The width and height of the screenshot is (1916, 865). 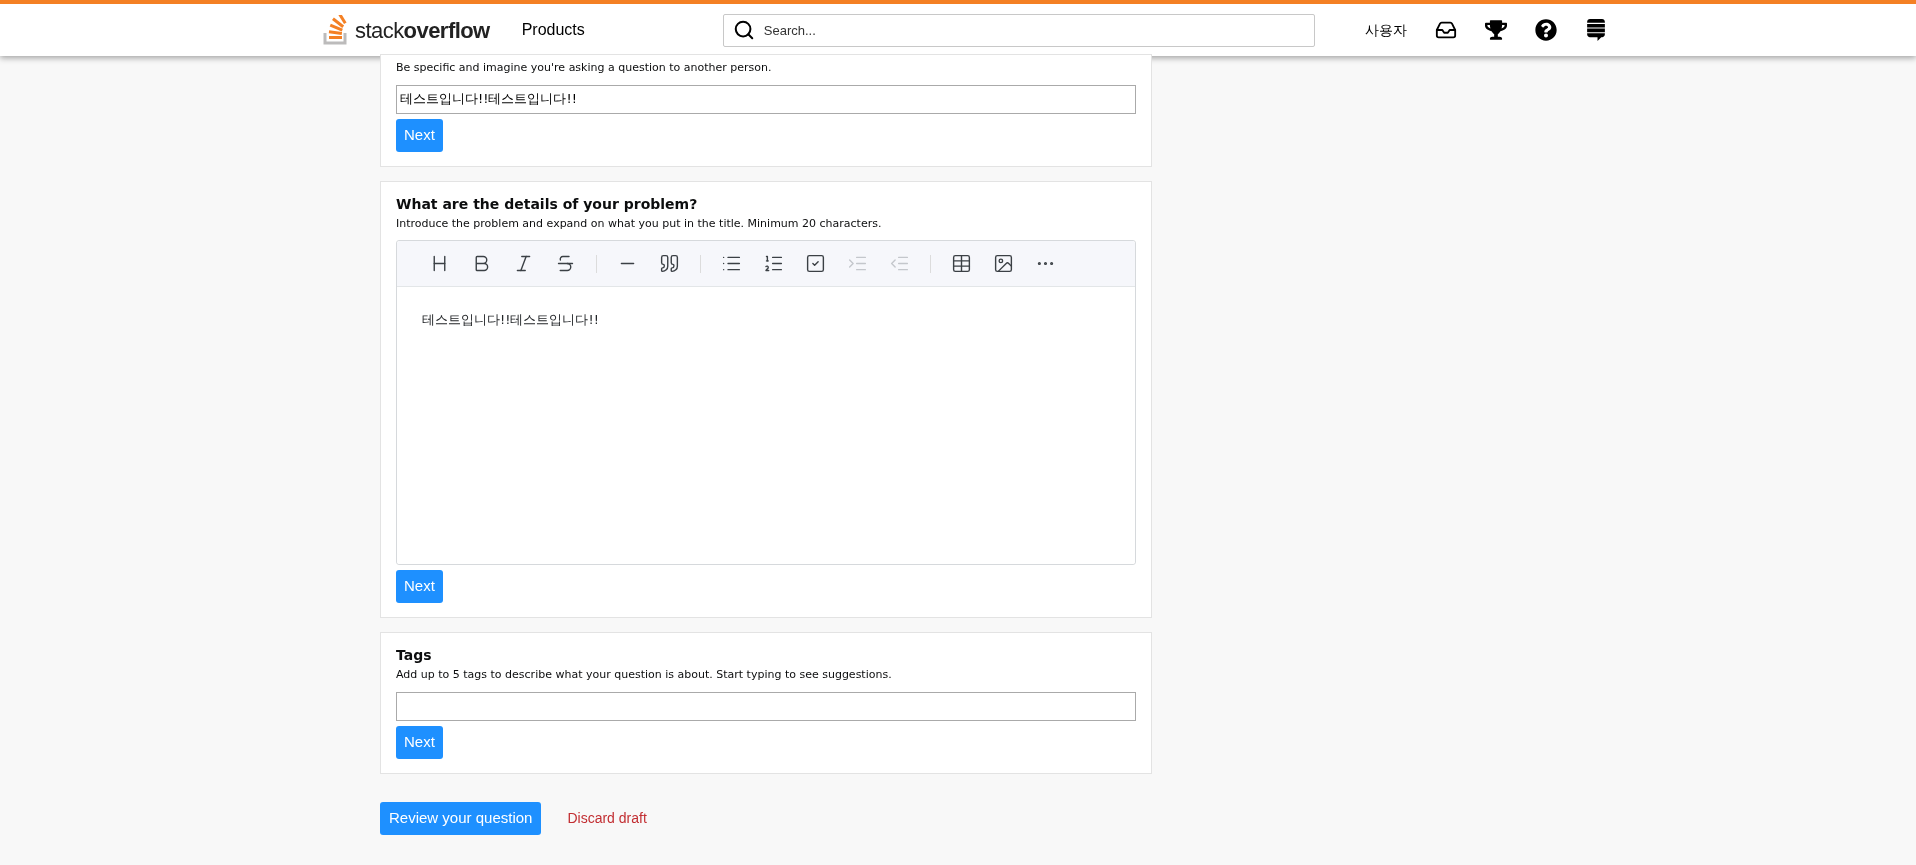 What do you see at coordinates (773, 263) in the screenshot?
I see `numbered-list-icon` at bounding box center [773, 263].